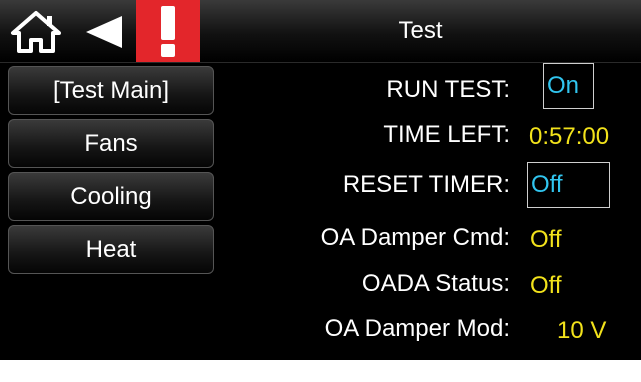 Image resolution: width=641 pixels, height=382 pixels. Describe the element at coordinates (415, 237) in the screenshot. I see `oa-damper-cmd-label: OA Damper Cmd:` at that location.